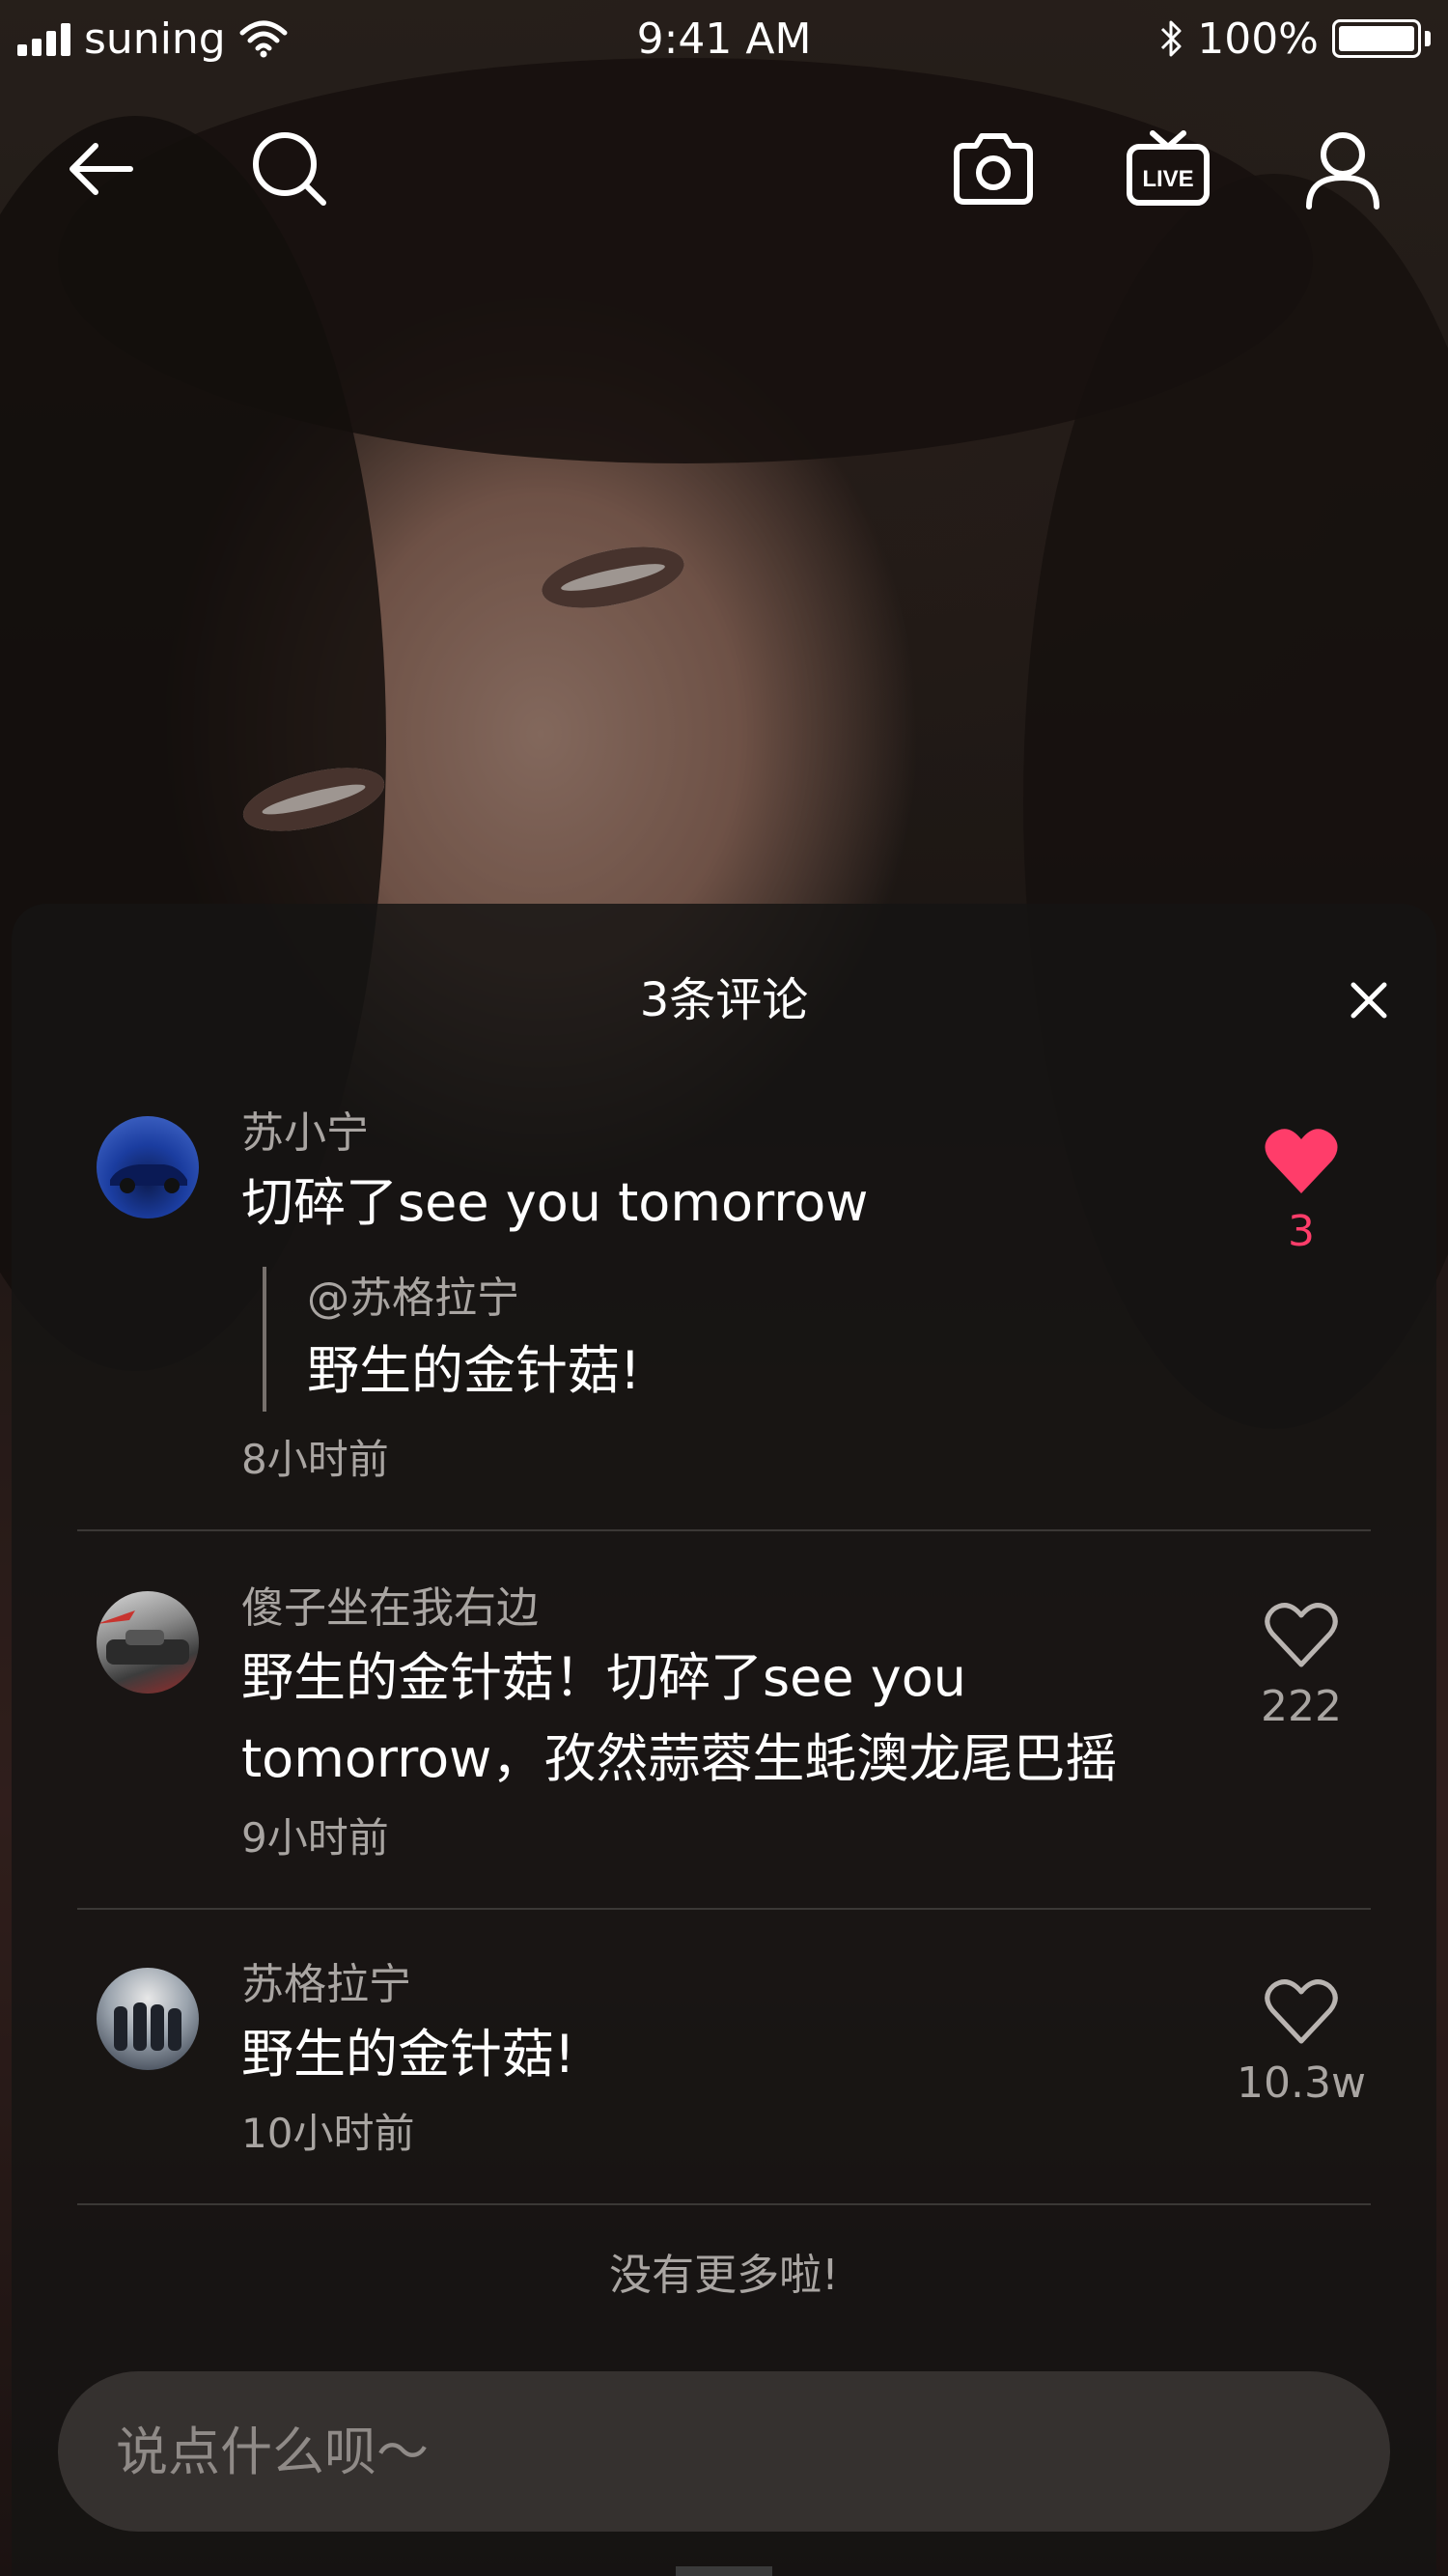 This screenshot has height=2576, width=1448. I want to click on like-button: 10.3w, so click(1301, 2044).